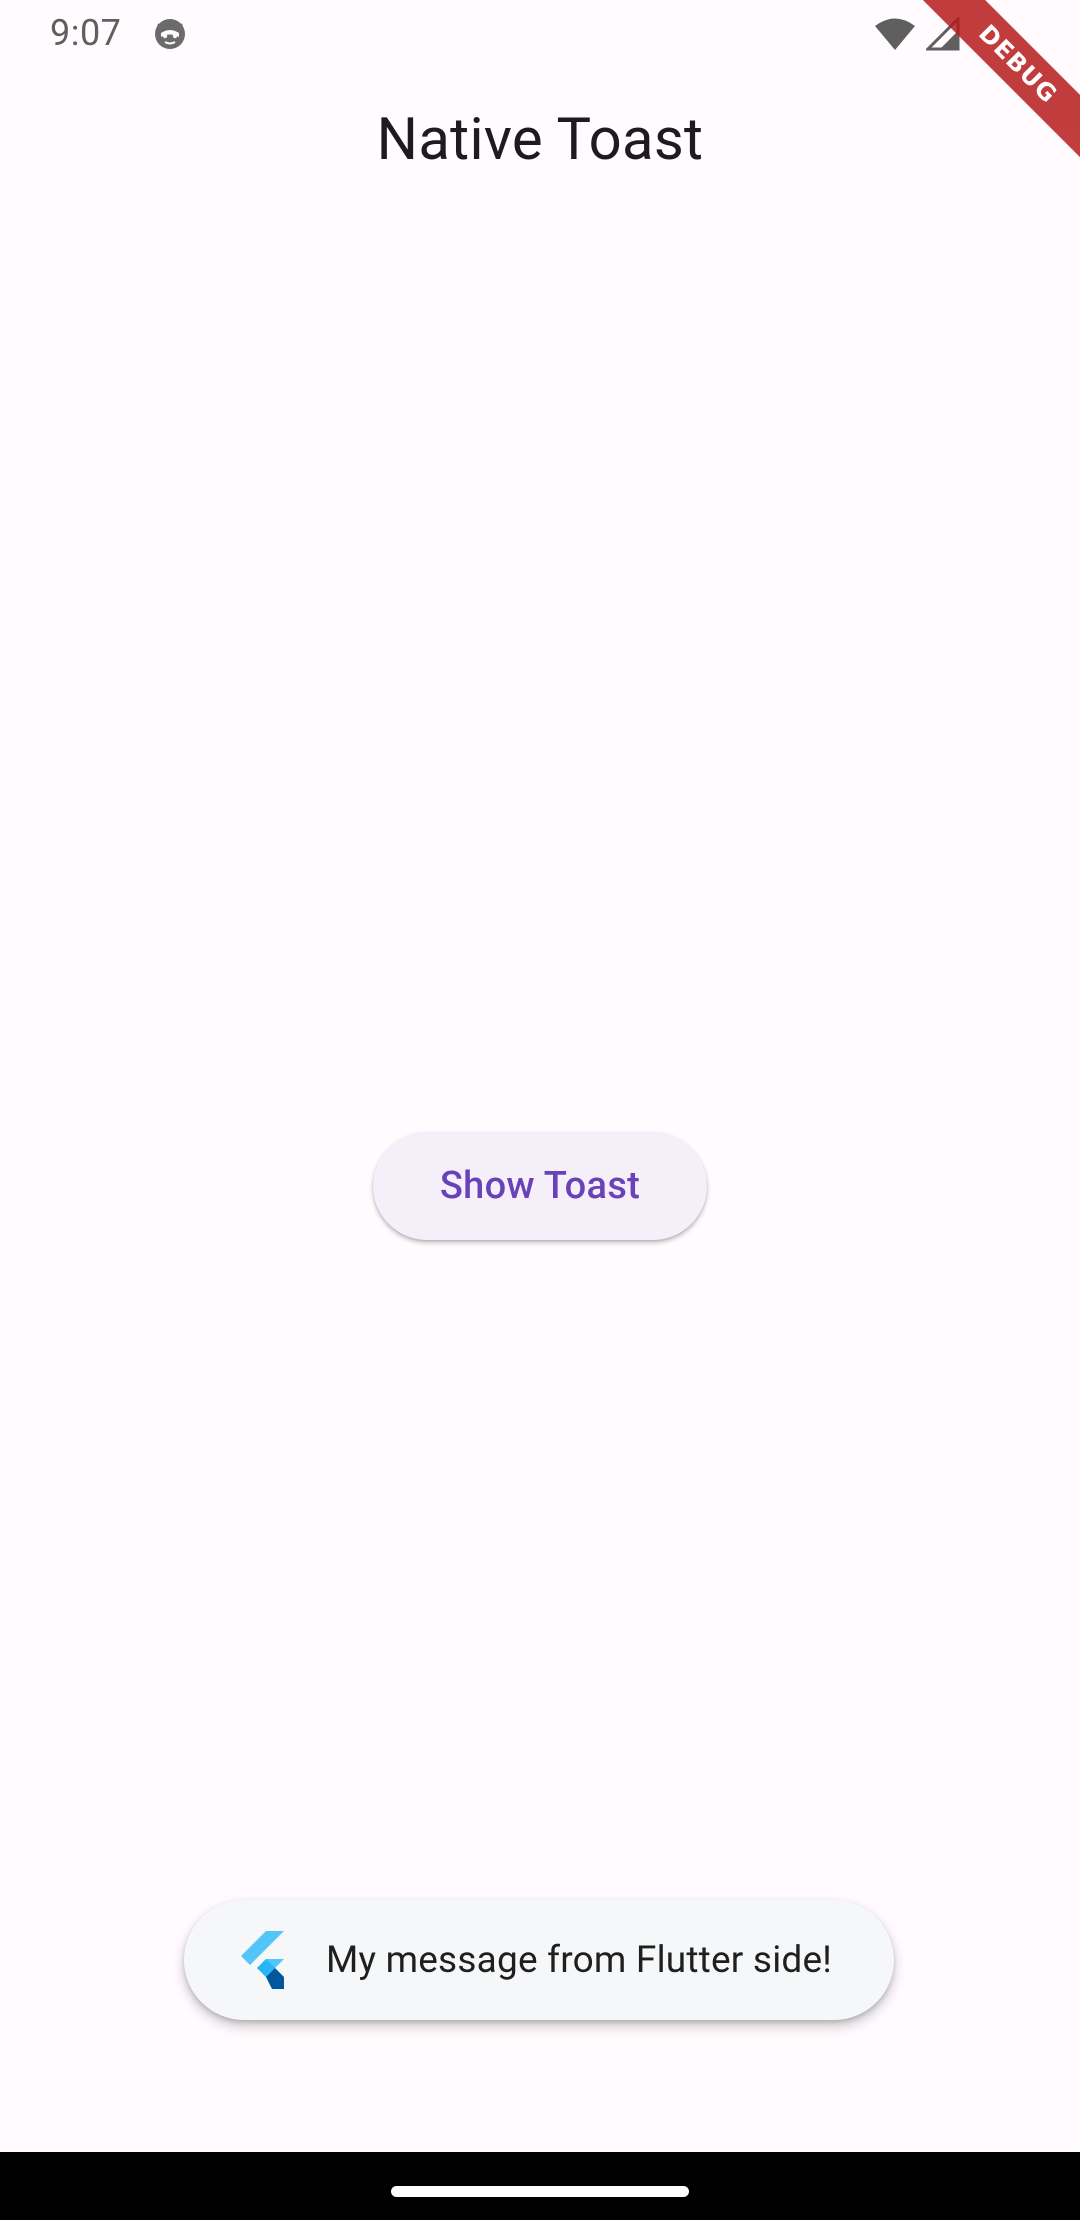 The width and height of the screenshot is (1080, 2220). I want to click on cat-face-icon, so click(170, 33).